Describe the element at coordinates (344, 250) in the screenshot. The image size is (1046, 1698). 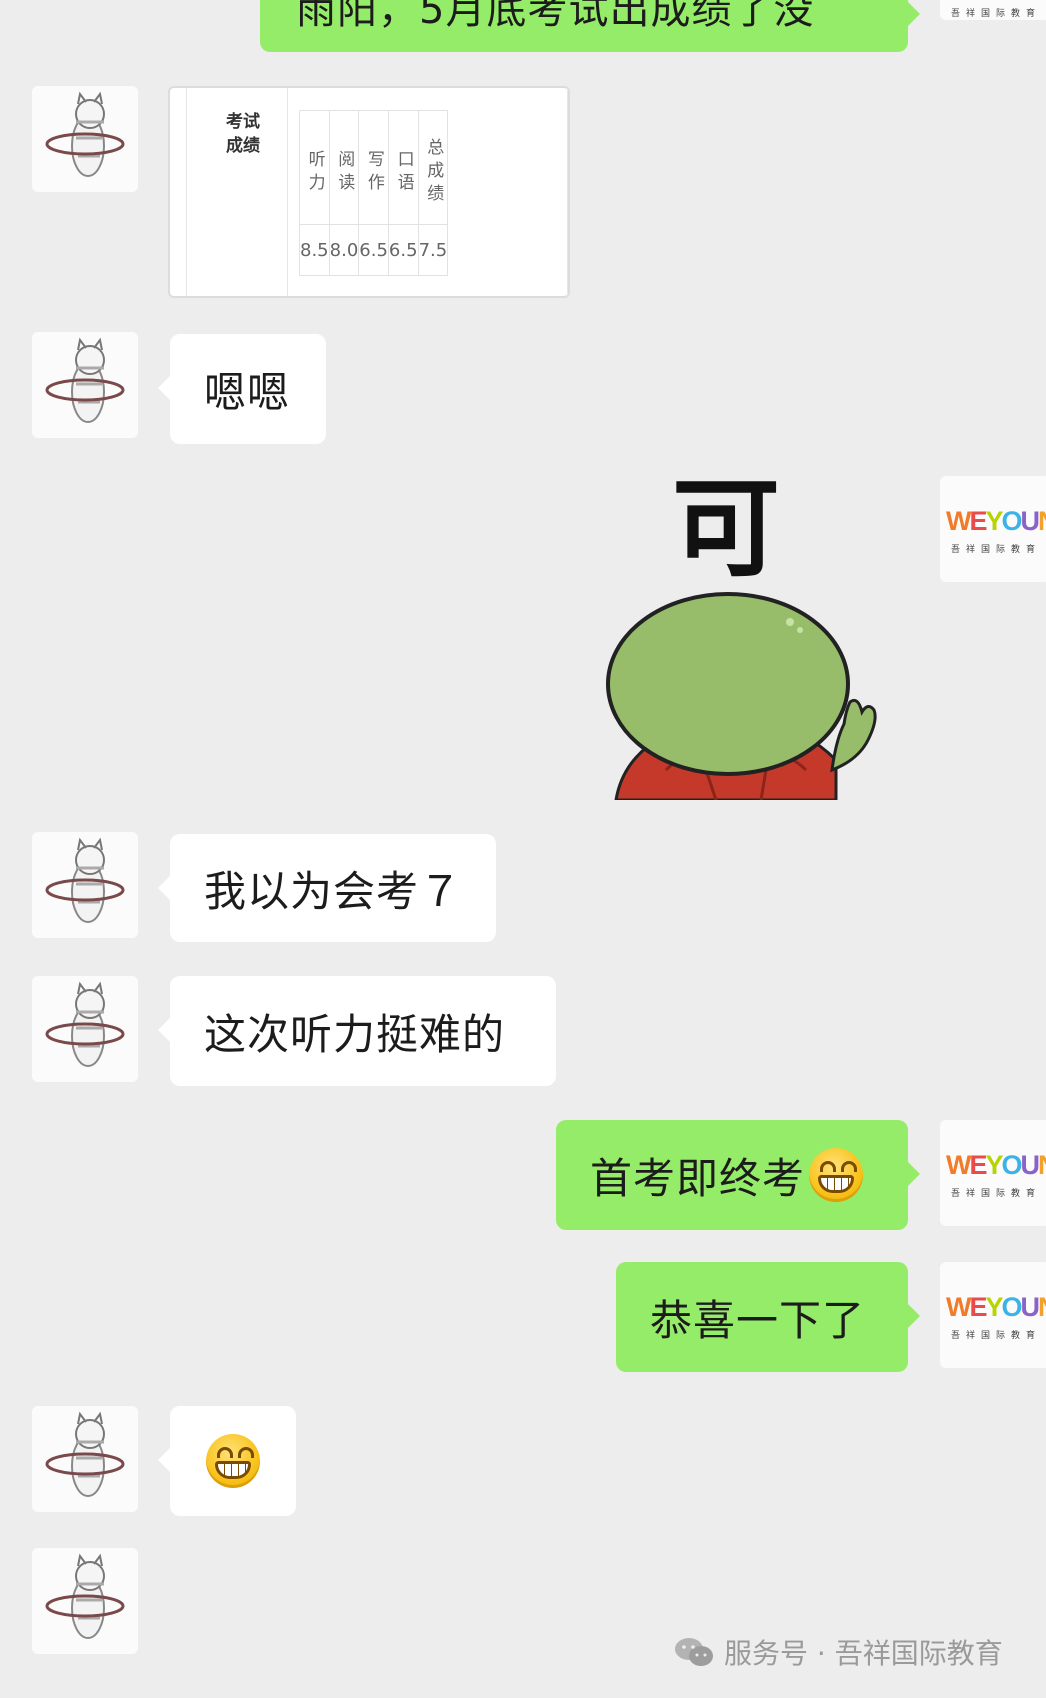
I see `score-value-reading: 8.0` at that location.